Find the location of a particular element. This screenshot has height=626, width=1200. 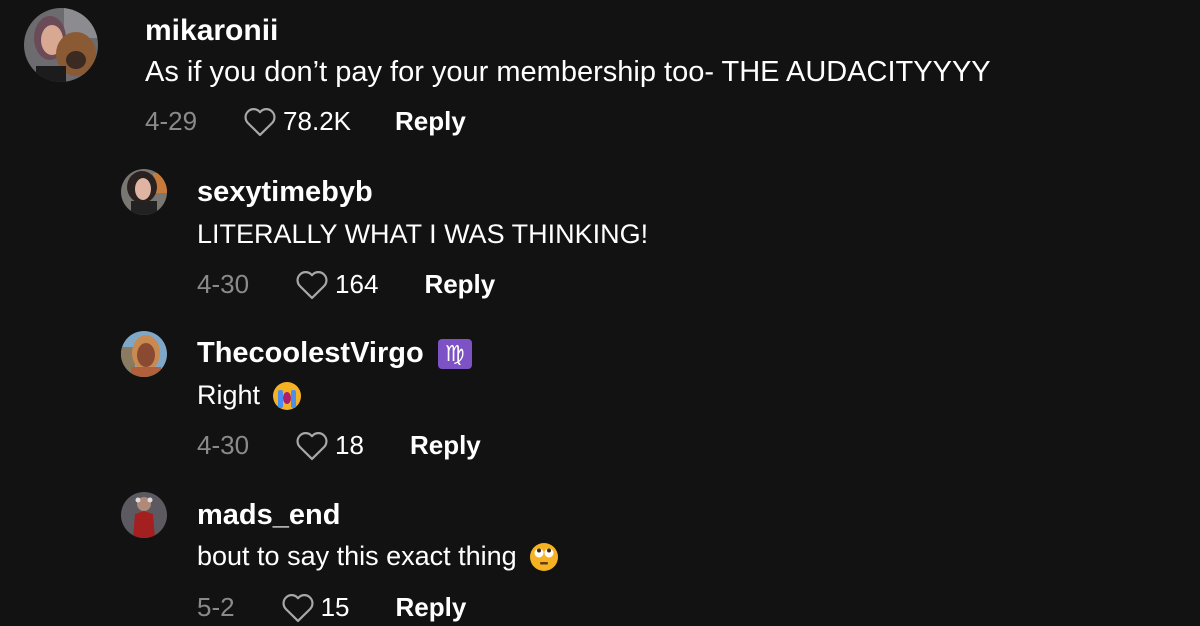

like-button: 78.2K is located at coordinates (319, 121).